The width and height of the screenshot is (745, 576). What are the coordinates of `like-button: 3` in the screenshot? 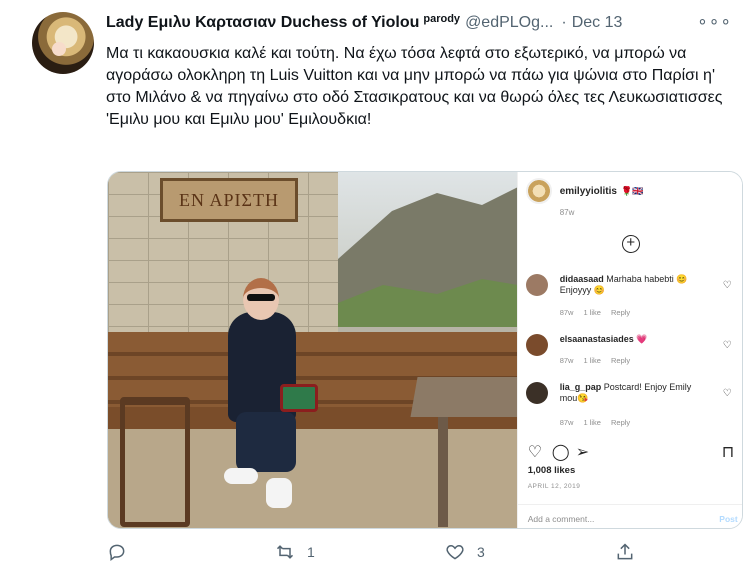 It's located at (465, 552).